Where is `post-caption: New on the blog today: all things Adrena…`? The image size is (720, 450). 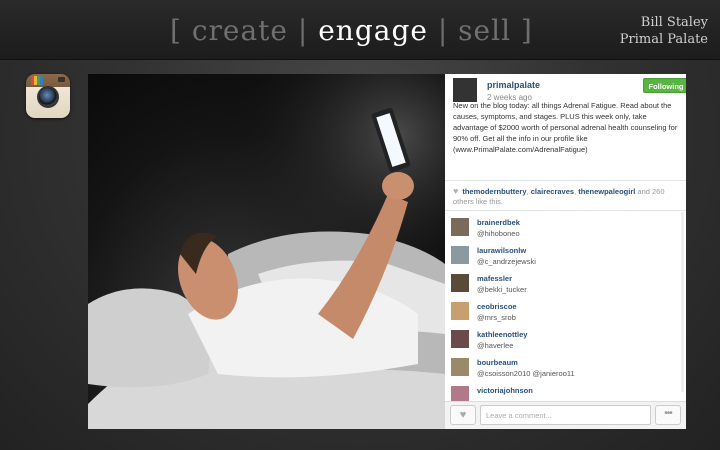 post-caption: New on the blog today: all things Adrena… is located at coordinates (565, 127).